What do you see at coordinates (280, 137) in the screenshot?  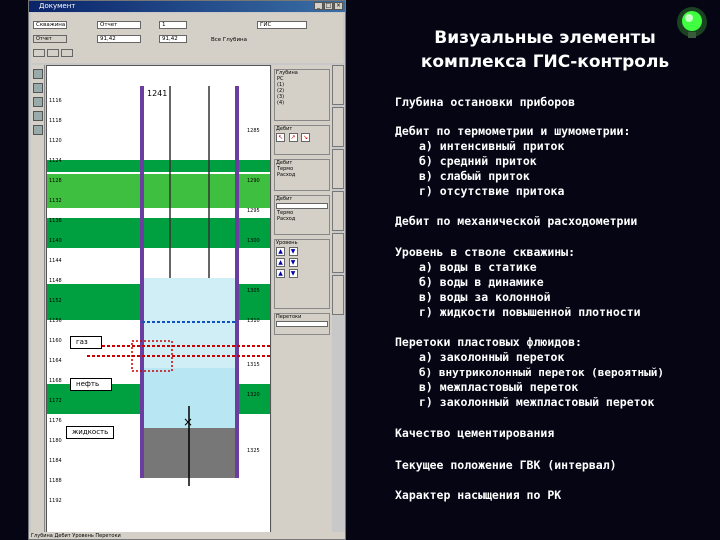 I see `flow-arrow-button: ↖` at bounding box center [280, 137].